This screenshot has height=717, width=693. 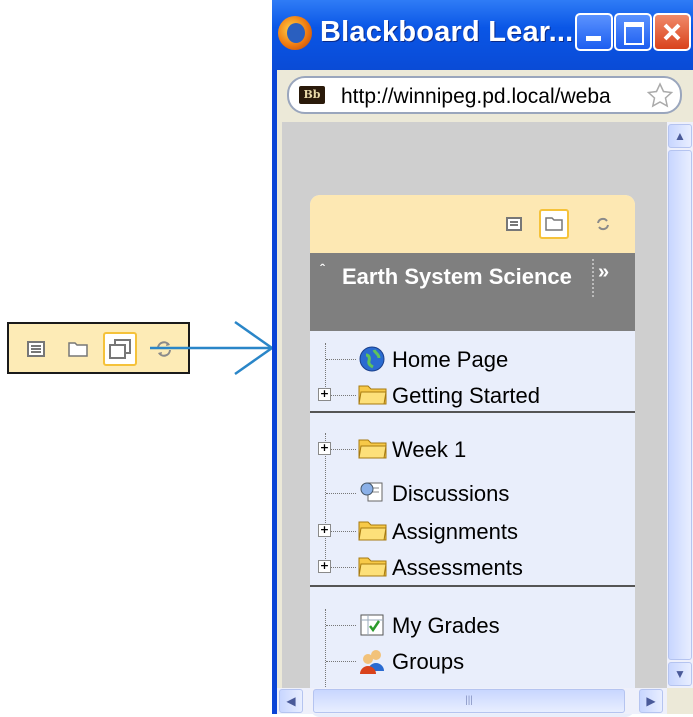 I want to click on callout-arrow, so click(x=212, y=348).